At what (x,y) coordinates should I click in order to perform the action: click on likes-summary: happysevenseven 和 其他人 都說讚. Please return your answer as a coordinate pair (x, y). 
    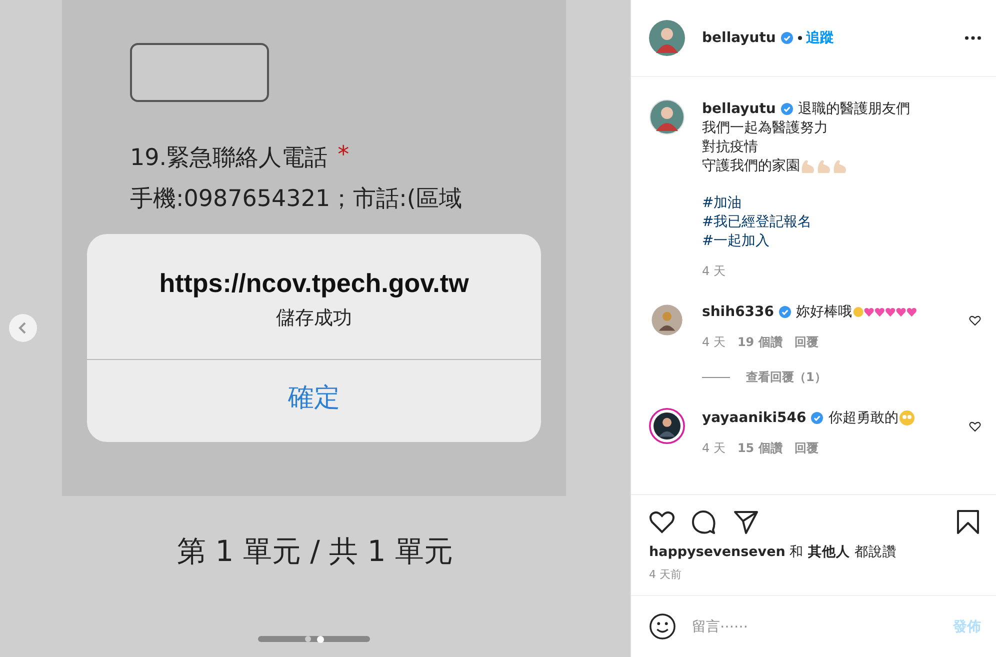
    Looking at the image, I should click on (773, 552).